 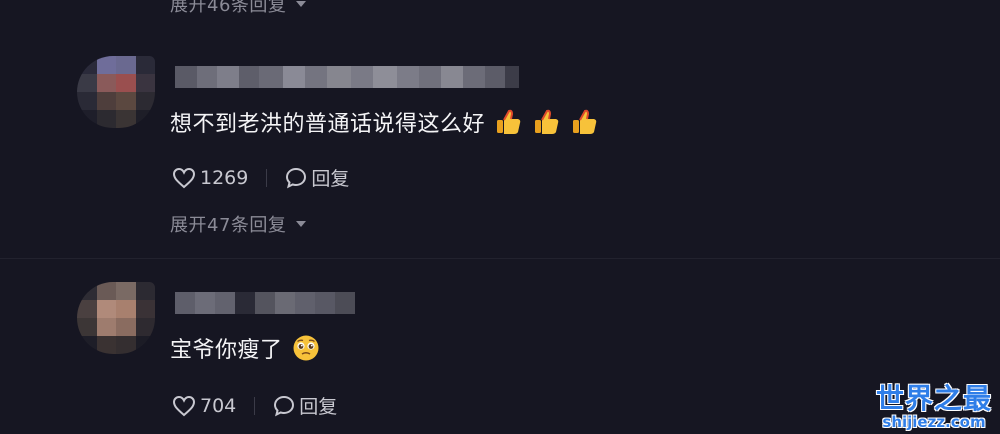 What do you see at coordinates (226, 350) in the screenshot?
I see `comment-body: 宝爷你瘦了` at bounding box center [226, 350].